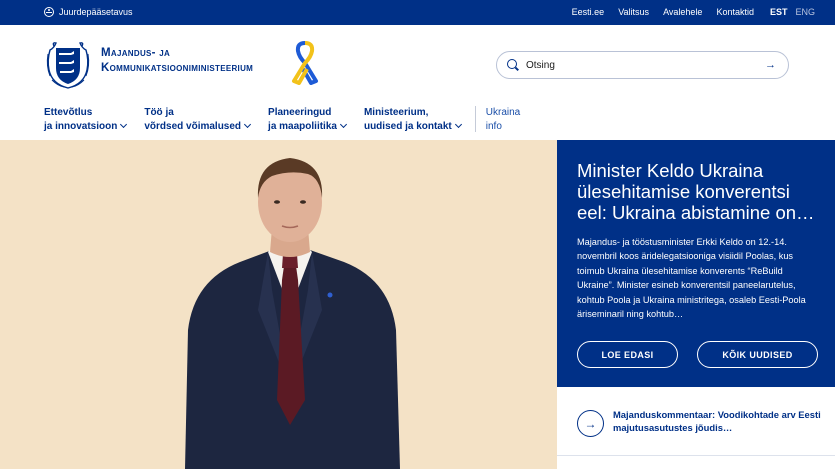  Describe the element at coordinates (696, 455) in the screenshot. I see `divider` at that location.